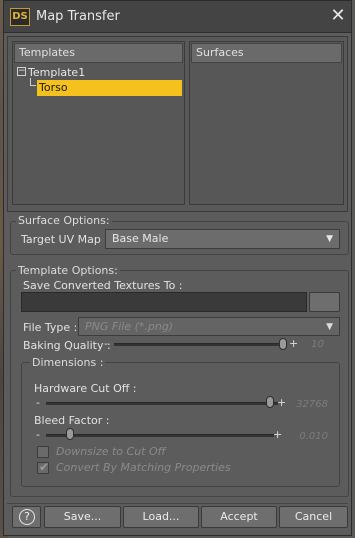  Describe the element at coordinates (21, 71) in the screenshot. I see `tree-expand-icon: −` at that location.